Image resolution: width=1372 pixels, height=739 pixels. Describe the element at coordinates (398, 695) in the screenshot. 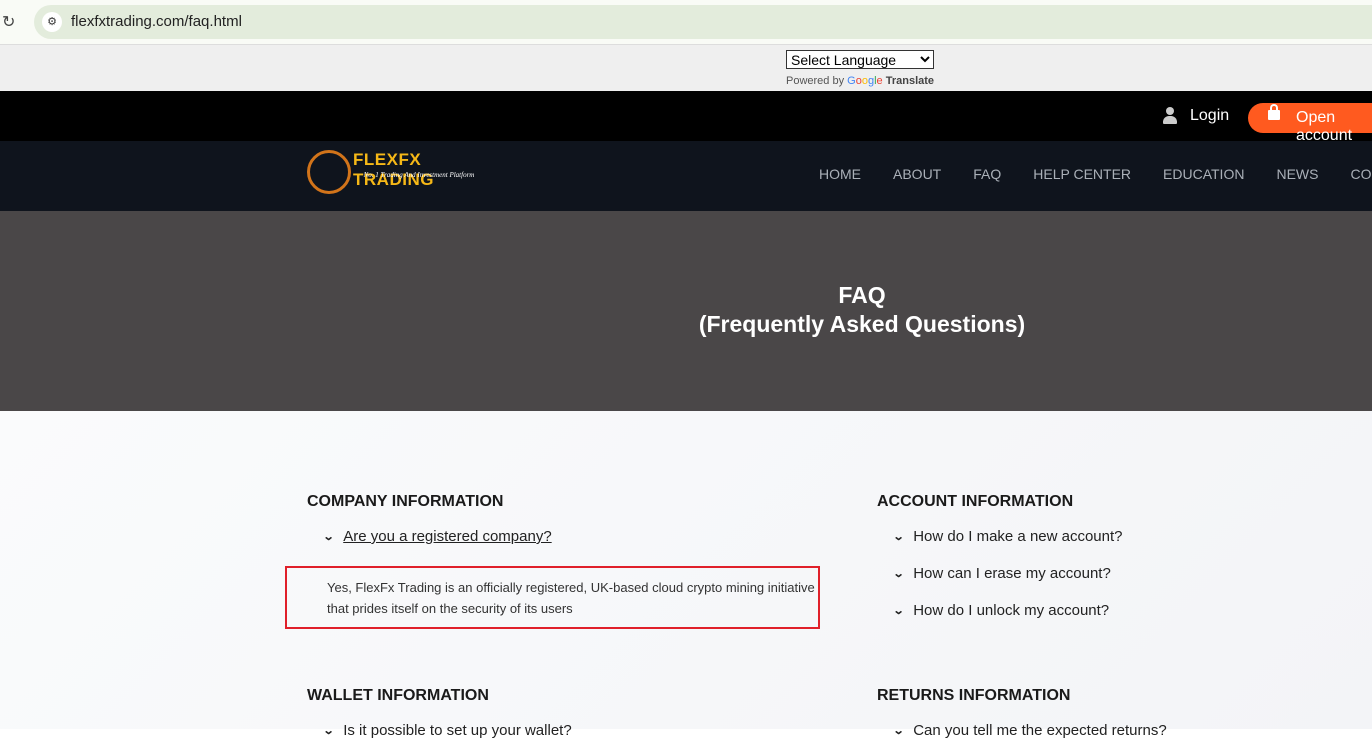

I see `section-title-wallet: WALLET INFORMATION` at that location.